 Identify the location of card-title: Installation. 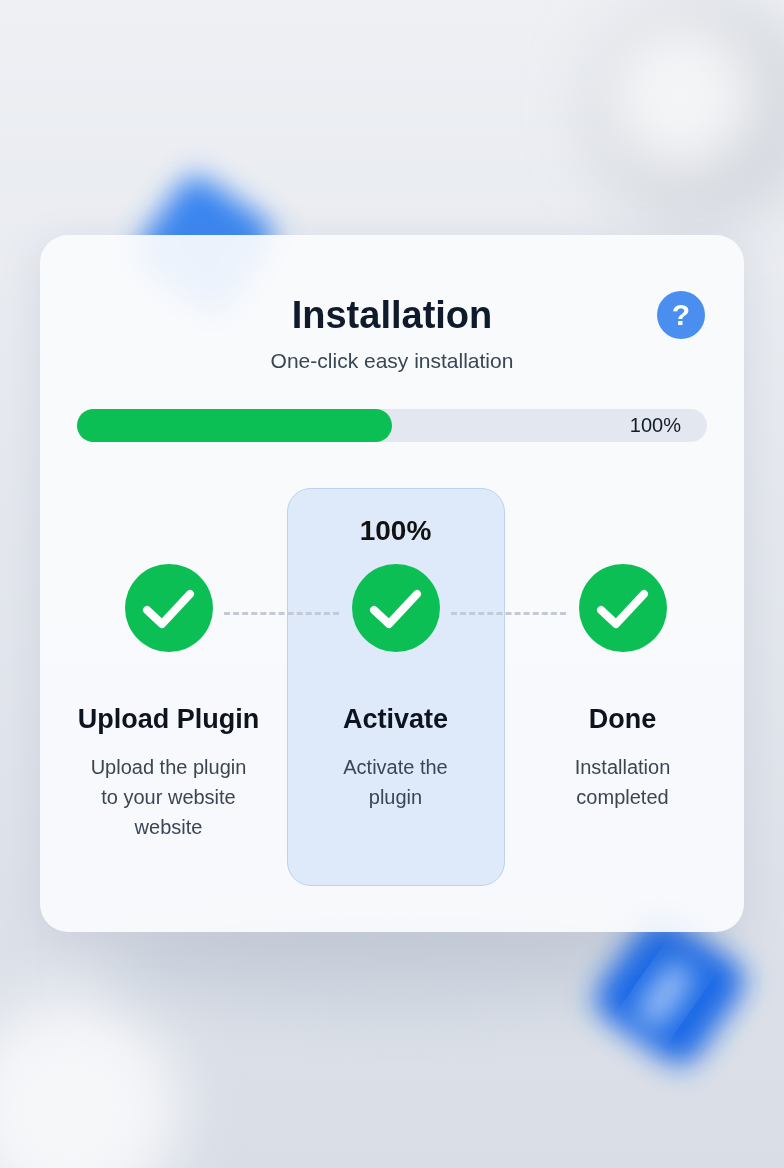
(392, 315).